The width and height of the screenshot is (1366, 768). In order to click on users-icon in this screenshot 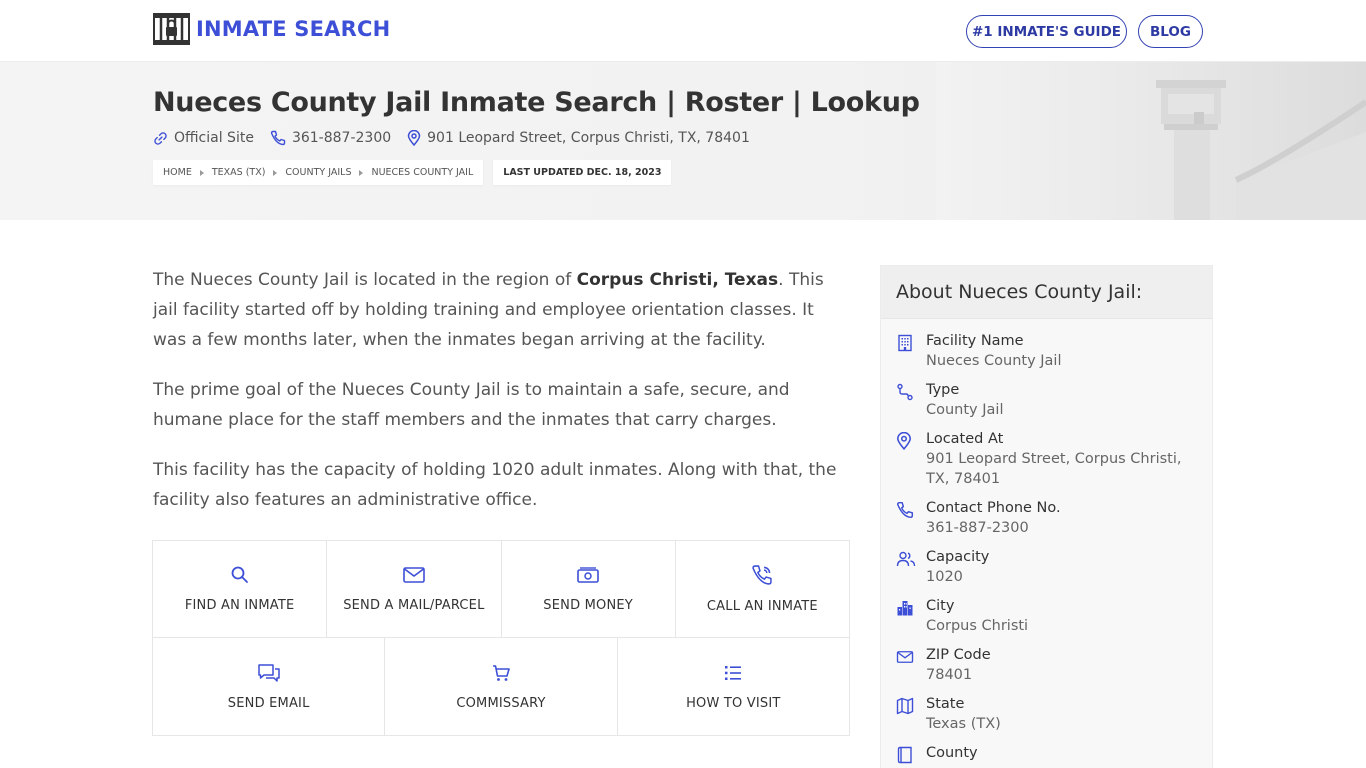, I will do `click(906, 559)`.